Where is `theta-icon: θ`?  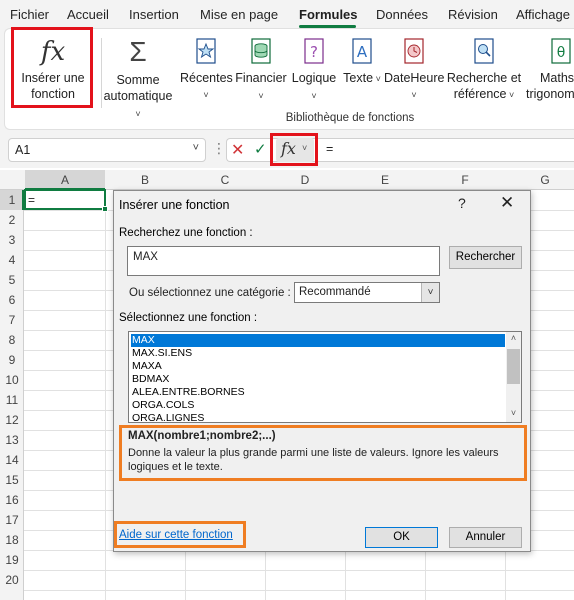 theta-icon: θ is located at coordinates (561, 51).